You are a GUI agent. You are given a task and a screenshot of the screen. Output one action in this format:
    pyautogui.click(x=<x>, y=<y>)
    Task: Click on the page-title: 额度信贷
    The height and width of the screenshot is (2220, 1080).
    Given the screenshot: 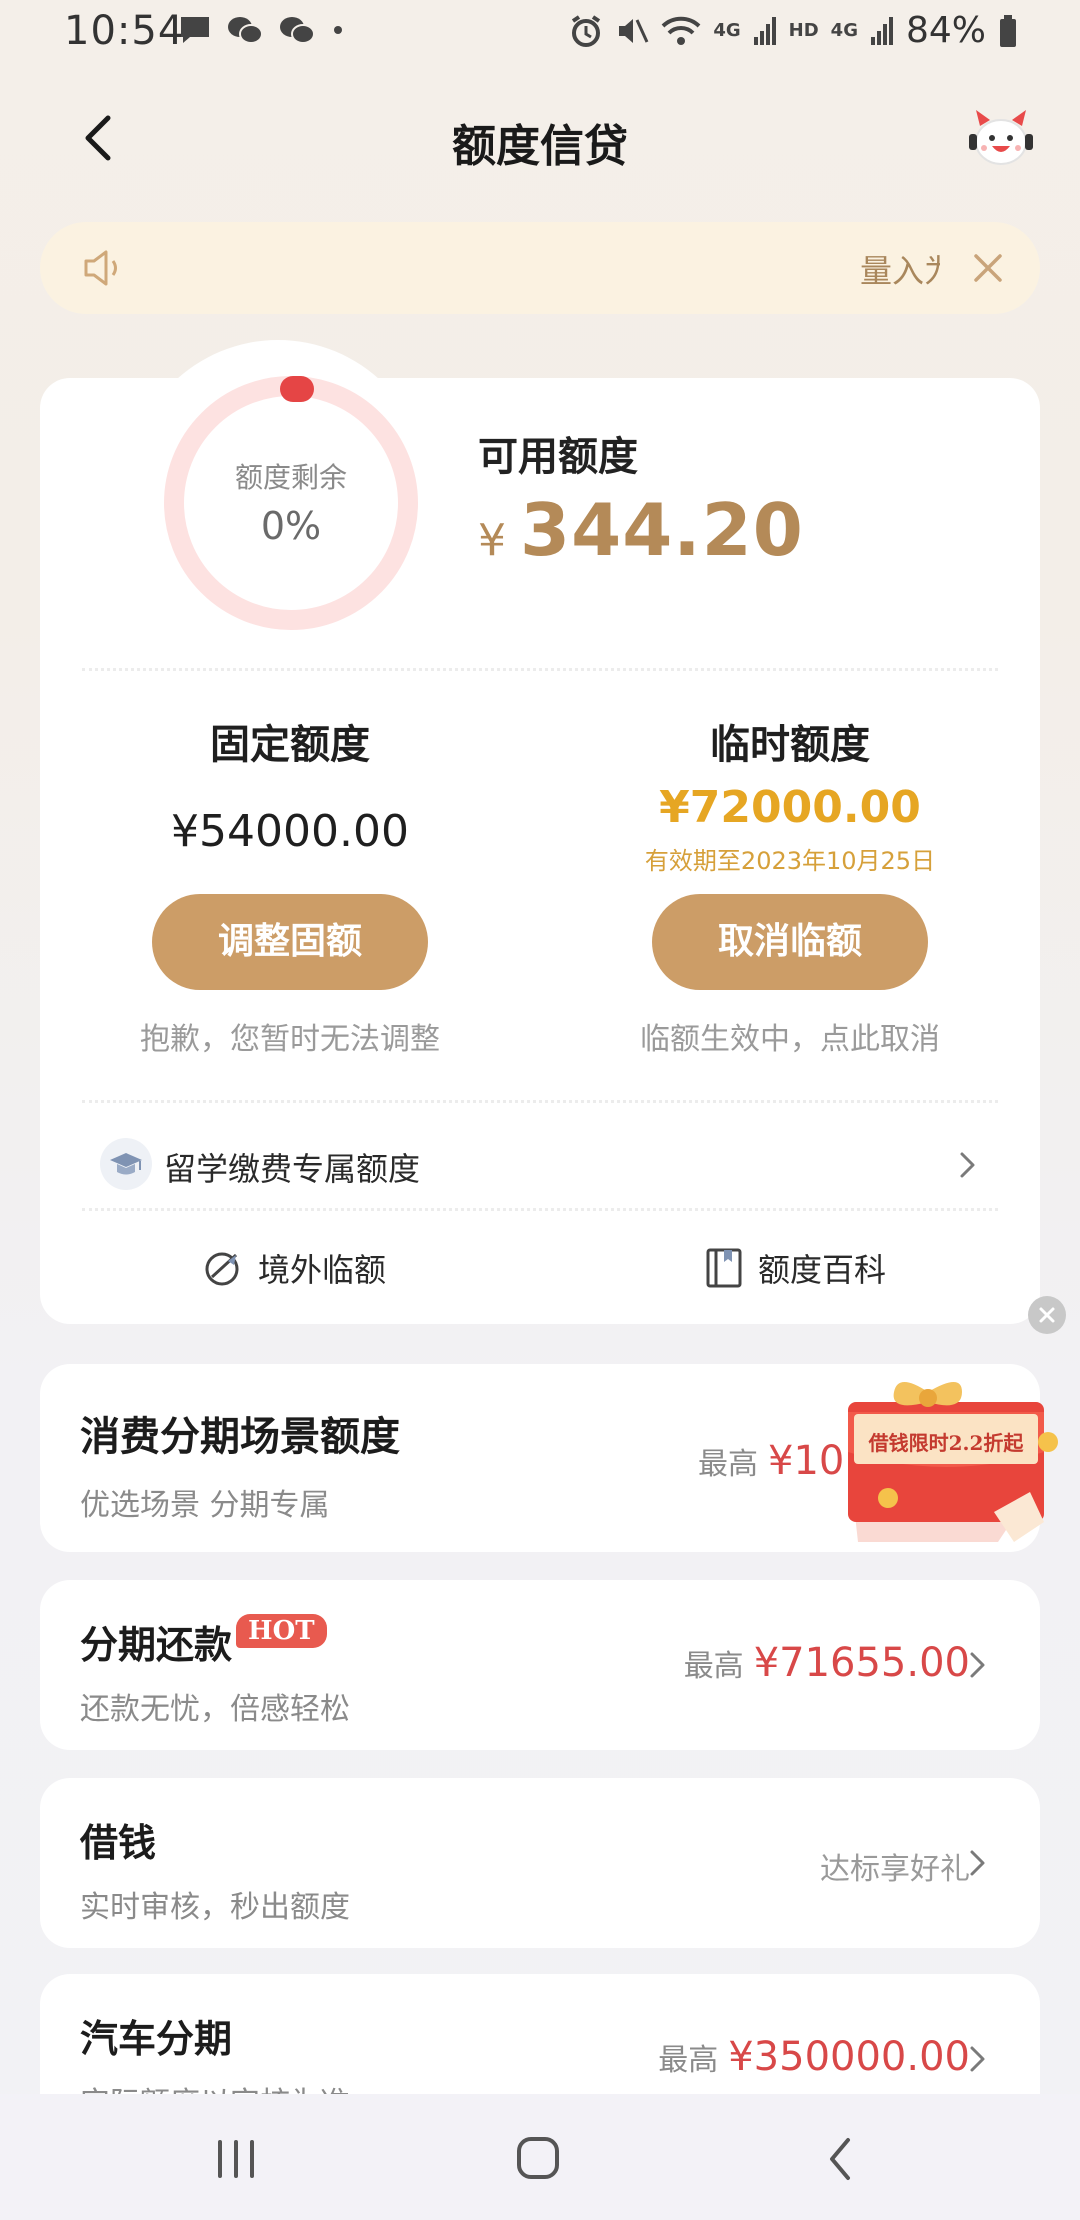 What is the action you would take?
    pyautogui.click(x=540, y=146)
    